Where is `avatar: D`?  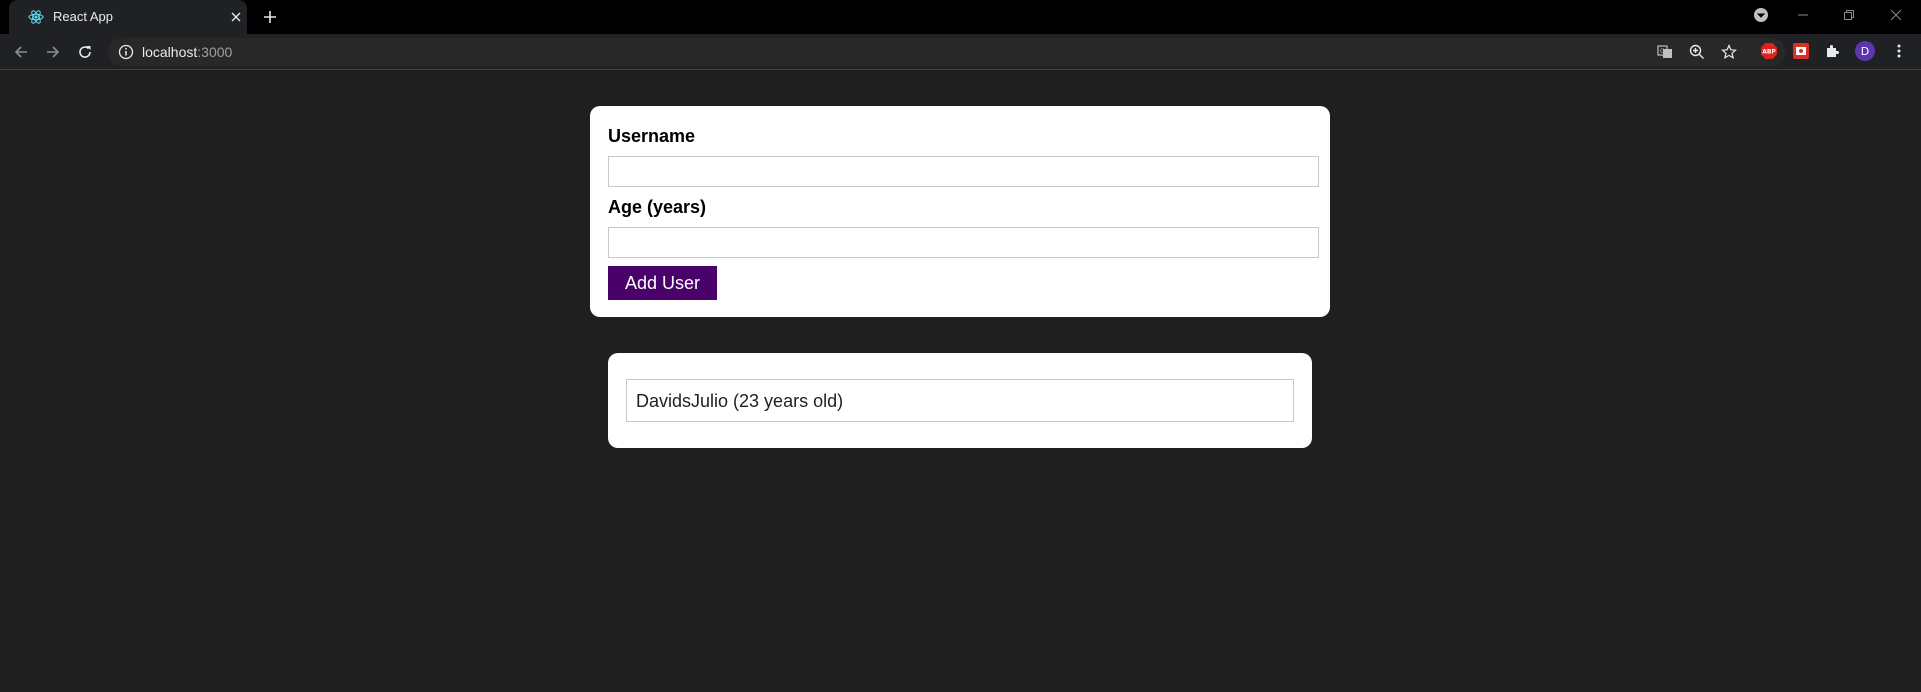
avatar: D is located at coordinates (1865, 51).